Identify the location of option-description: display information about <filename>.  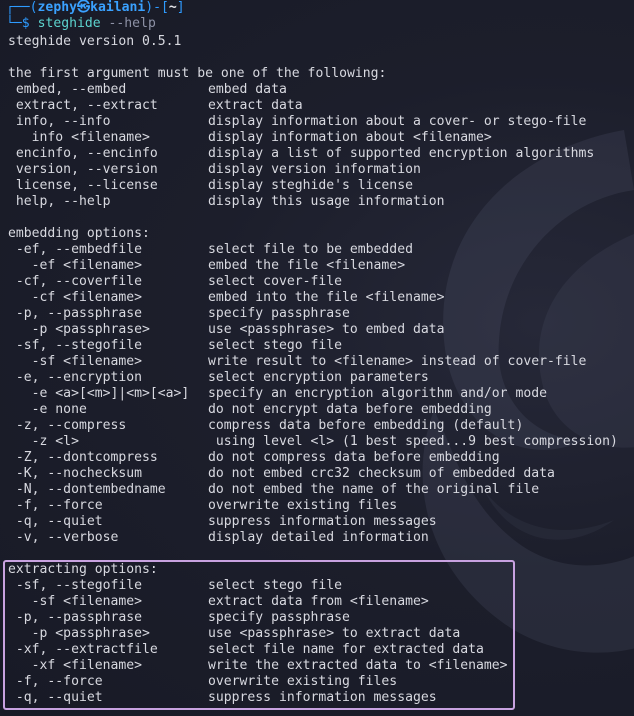
(350, 137).